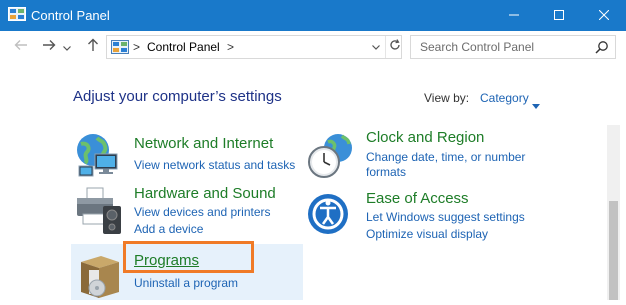 The width and height of the screenshot is (626, 305). Describe the element at coordinates (99, 156) in the screenshot. I see `network-globe-icon` at that location.